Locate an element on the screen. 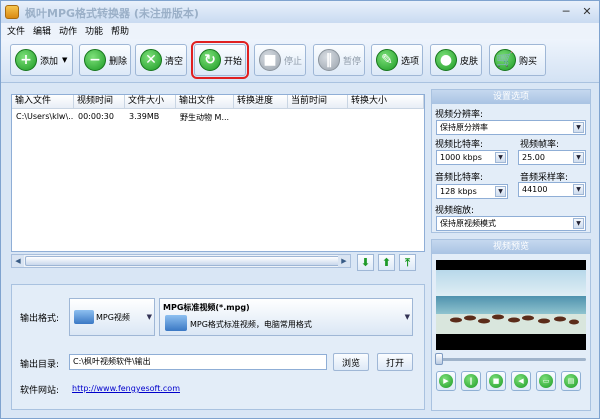 The width and height of the screenshot is (600, 419). scroll-thumb is located at coordinates (183, 261).